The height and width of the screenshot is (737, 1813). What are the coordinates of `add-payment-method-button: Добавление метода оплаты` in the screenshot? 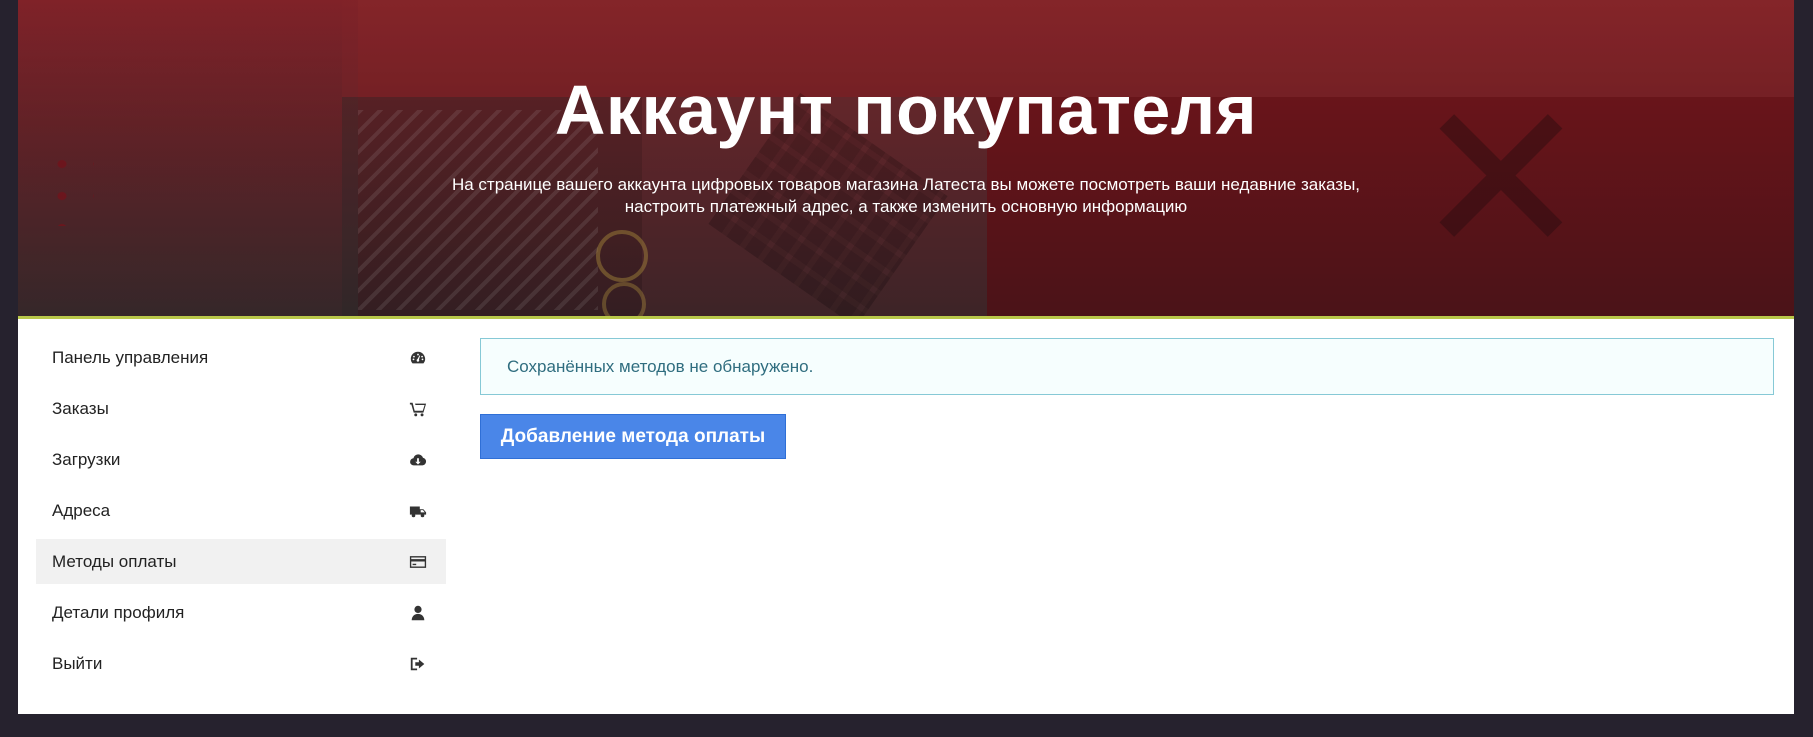 It's located at (633, 436).